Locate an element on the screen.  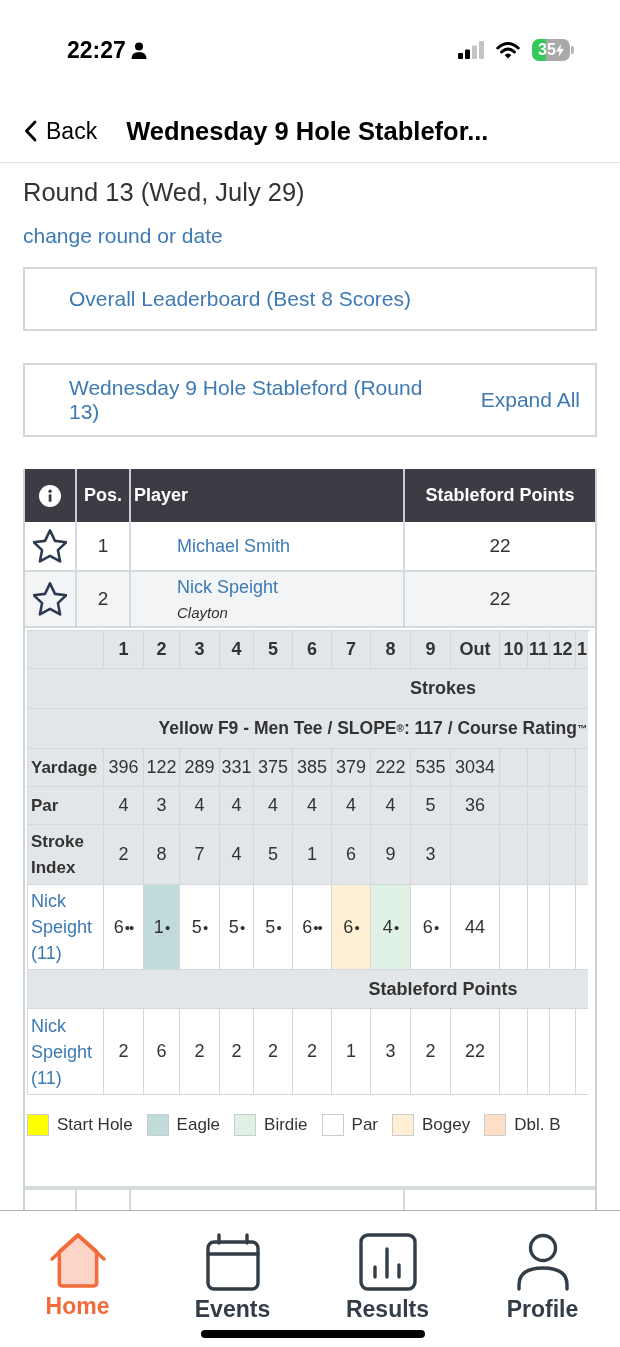
round-title: Round 13 (Wed, July 29) is located at coordinates (164, 192).